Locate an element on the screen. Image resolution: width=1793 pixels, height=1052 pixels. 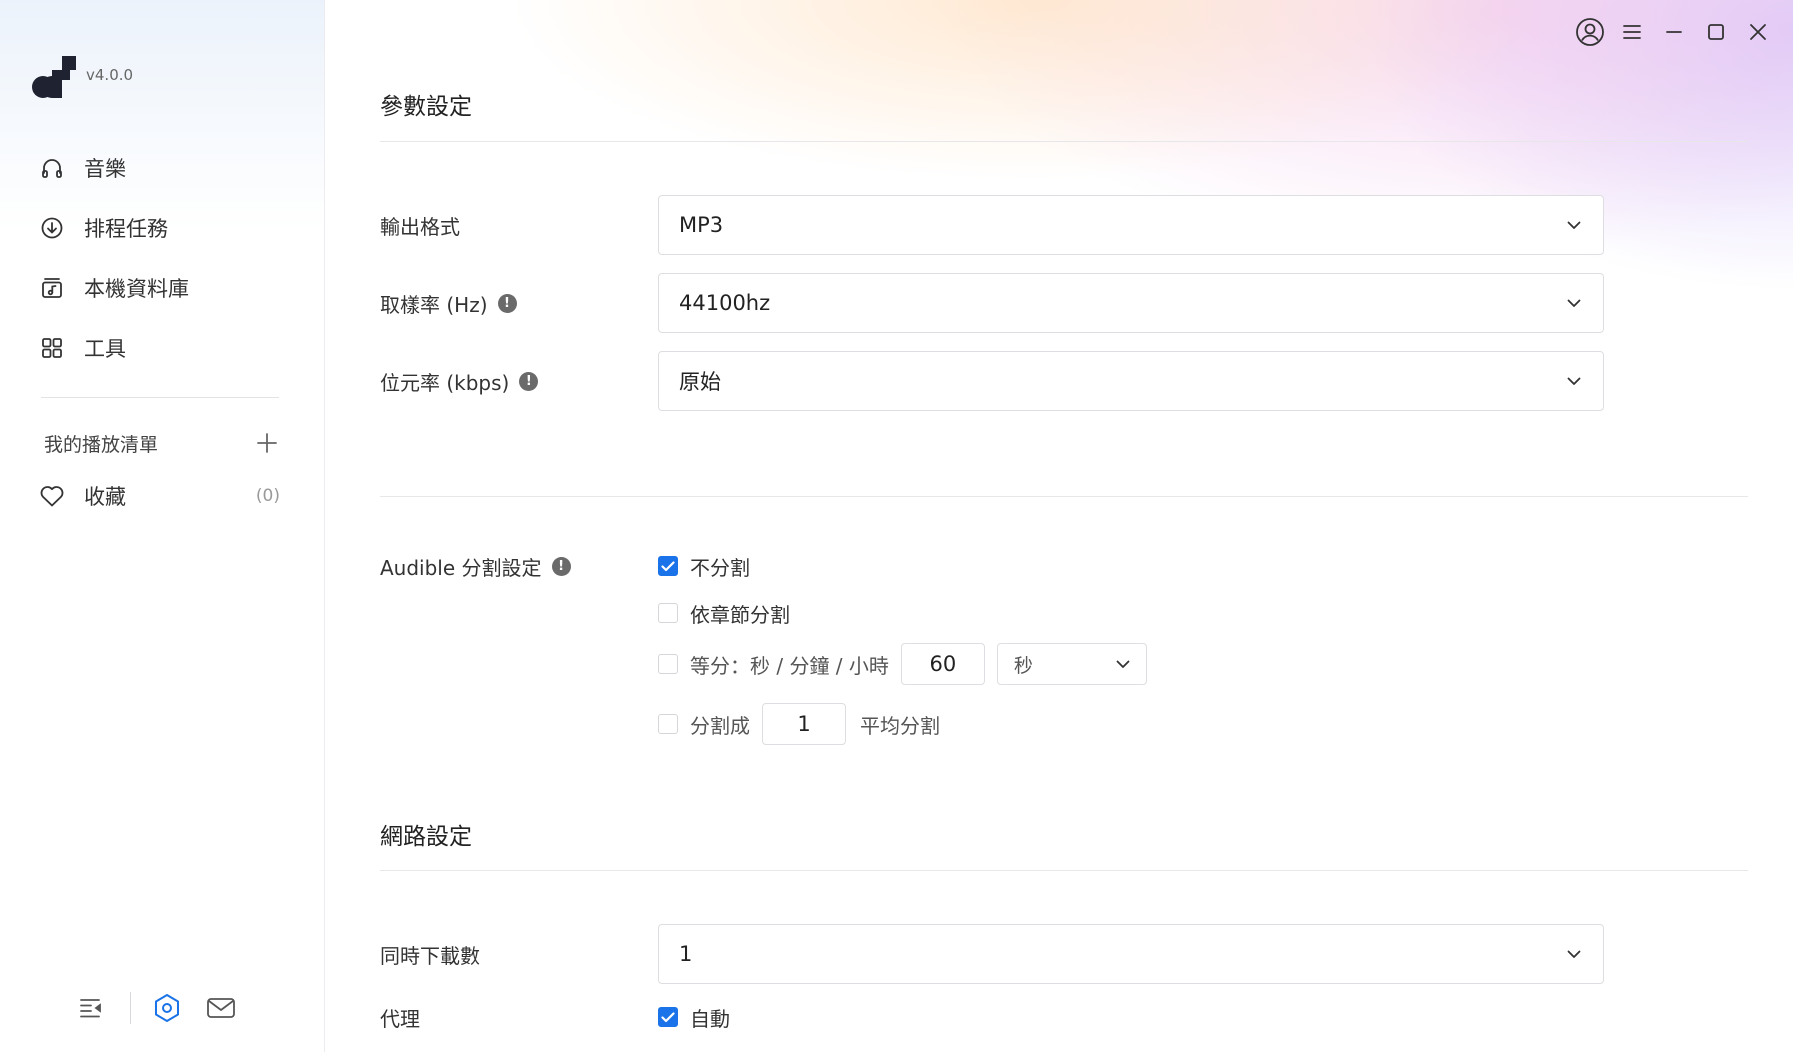
sidebar-item-tasks: 排程任務 is located at coordinates (163, 228).